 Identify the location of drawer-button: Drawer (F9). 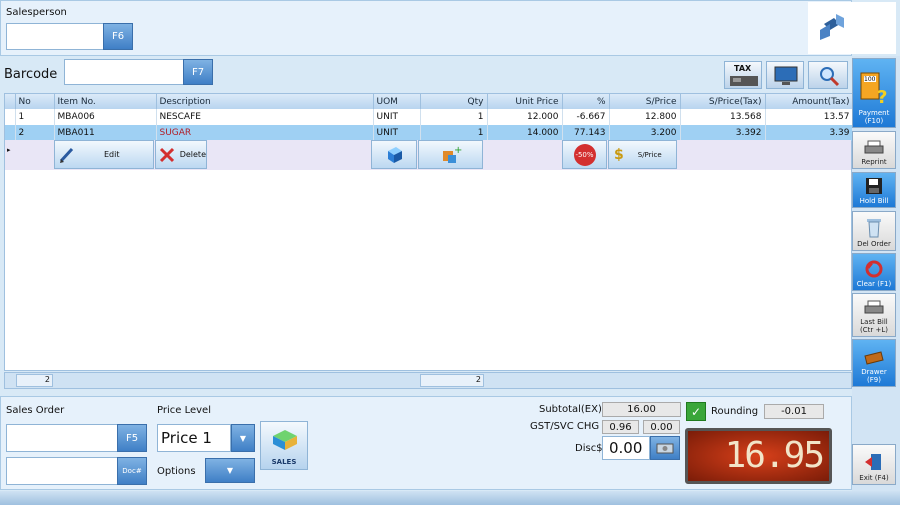
(874, 363).